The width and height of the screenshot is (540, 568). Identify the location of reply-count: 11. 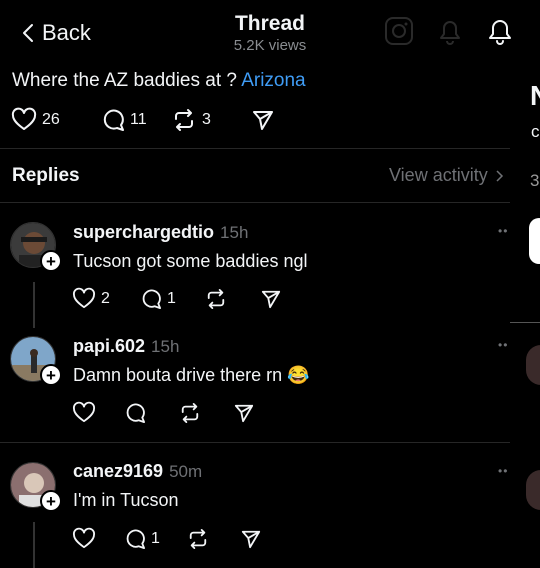
(138, 119).